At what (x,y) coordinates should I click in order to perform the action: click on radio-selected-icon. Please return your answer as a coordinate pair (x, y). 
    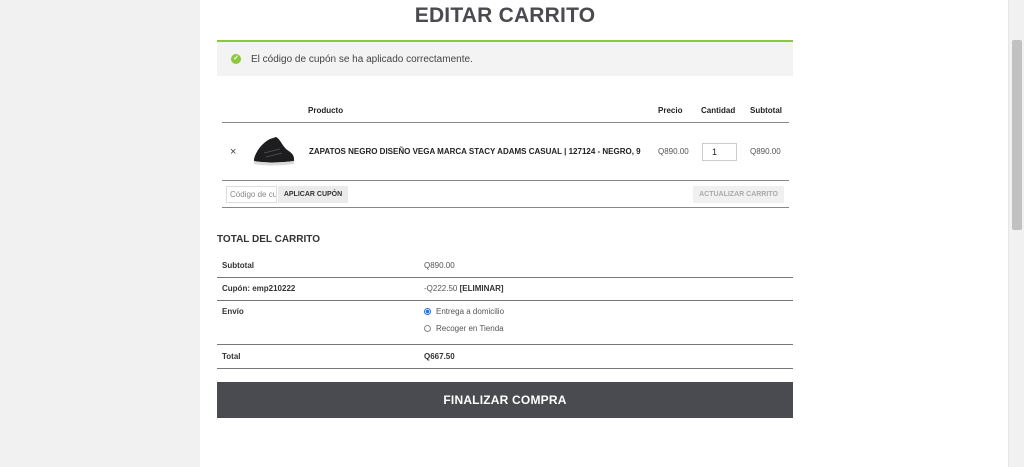
    Looking at the image, I should click on (427, 311).